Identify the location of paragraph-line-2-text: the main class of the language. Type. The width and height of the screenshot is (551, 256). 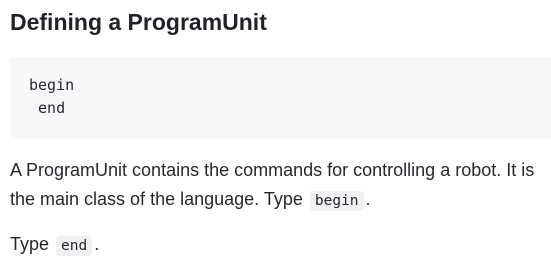
(159, 199).